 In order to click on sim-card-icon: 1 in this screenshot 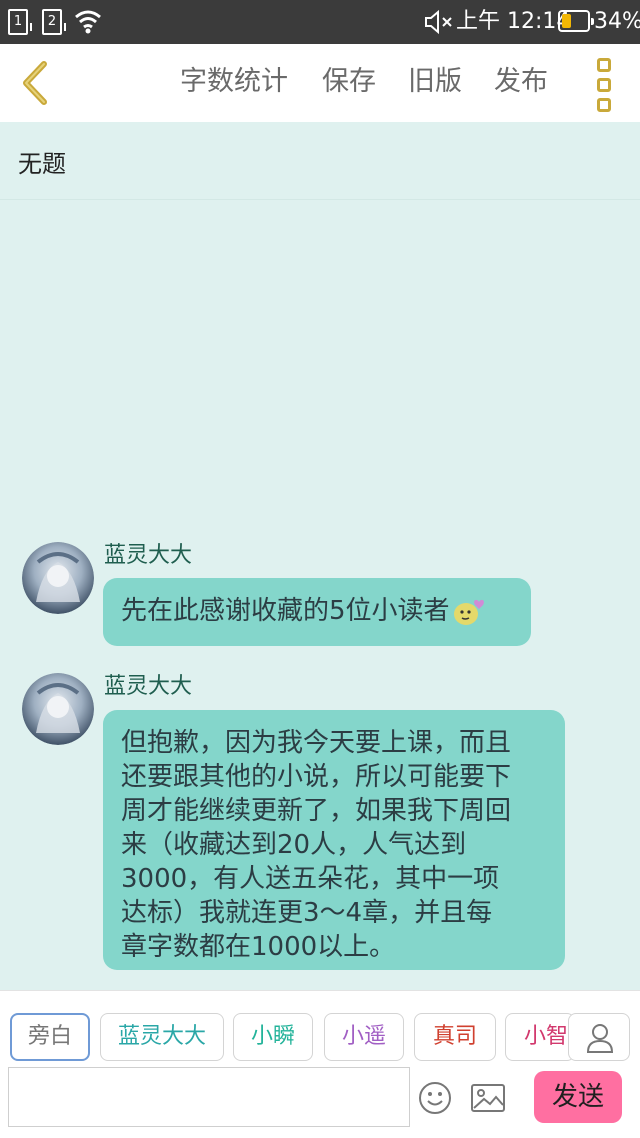, I will do `click(20, 22)`.